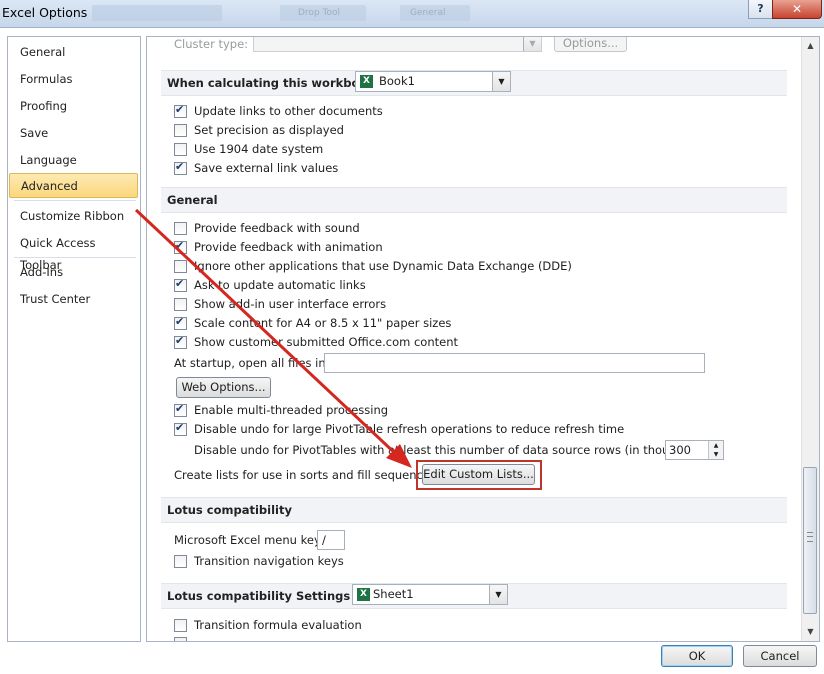 The height and width of the screenshot is (674, 824). I want to click on nav-item-save: Save, so click(73, 133).